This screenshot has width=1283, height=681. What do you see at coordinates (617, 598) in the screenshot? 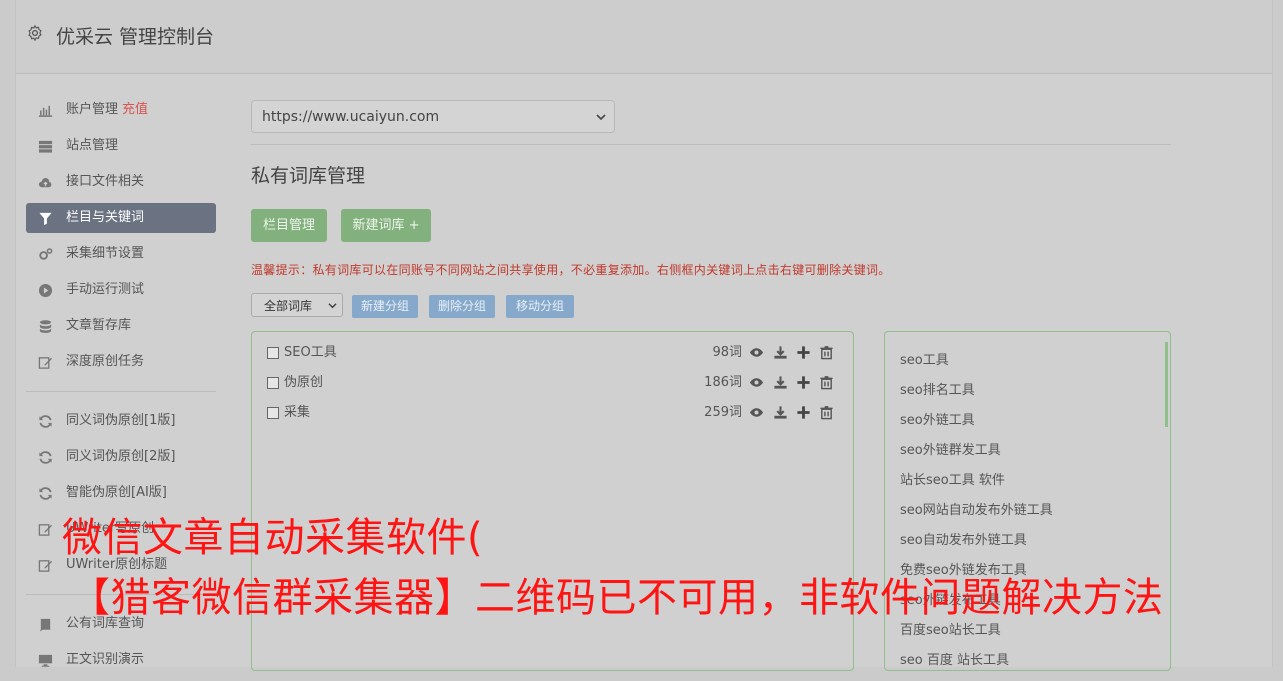
I see `overlay-caption-line2: 【猎客微信群采集器】二维码已不可用，非软件问题解决方法` at bounding box center [617, 598].